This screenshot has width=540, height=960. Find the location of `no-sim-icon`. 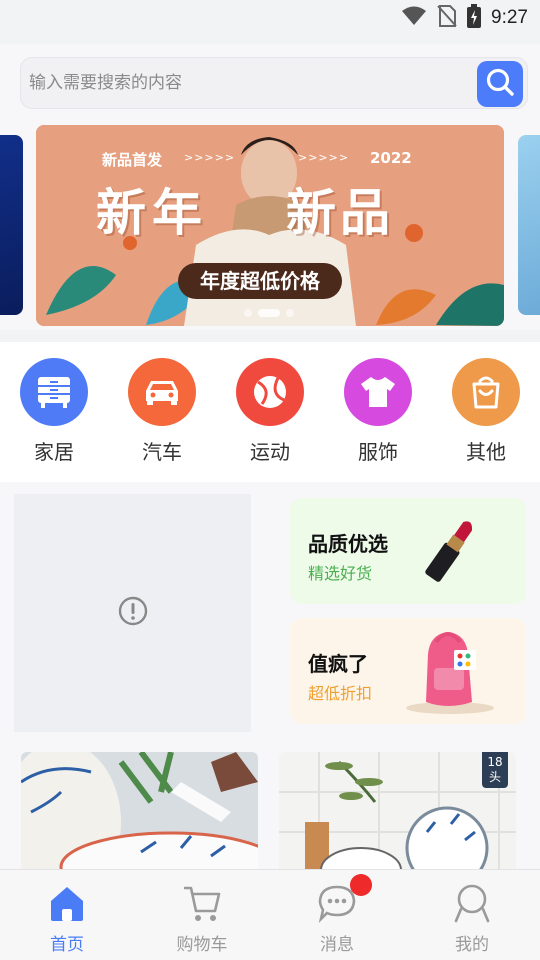

no-sim-icon is located at coordinates (447, 18).